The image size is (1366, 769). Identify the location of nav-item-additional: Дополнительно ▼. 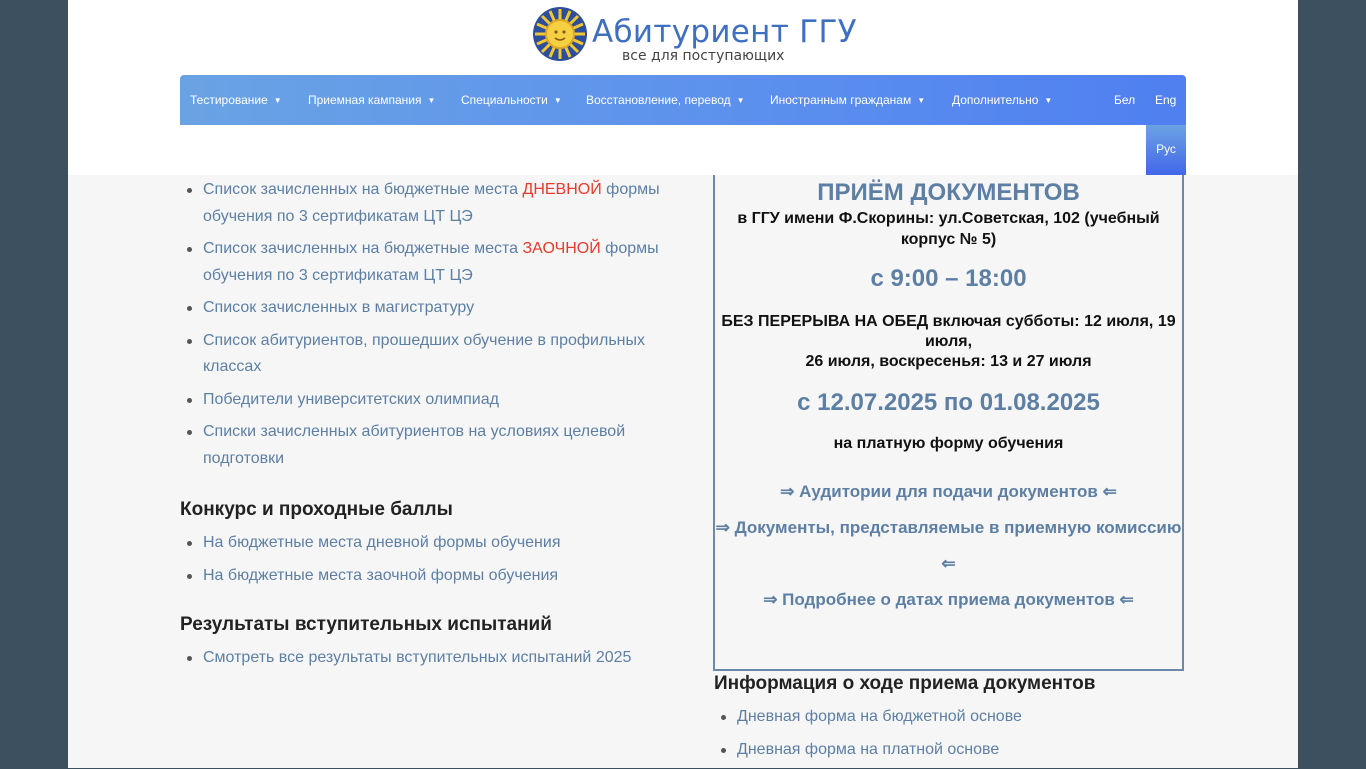
(1002, 100).